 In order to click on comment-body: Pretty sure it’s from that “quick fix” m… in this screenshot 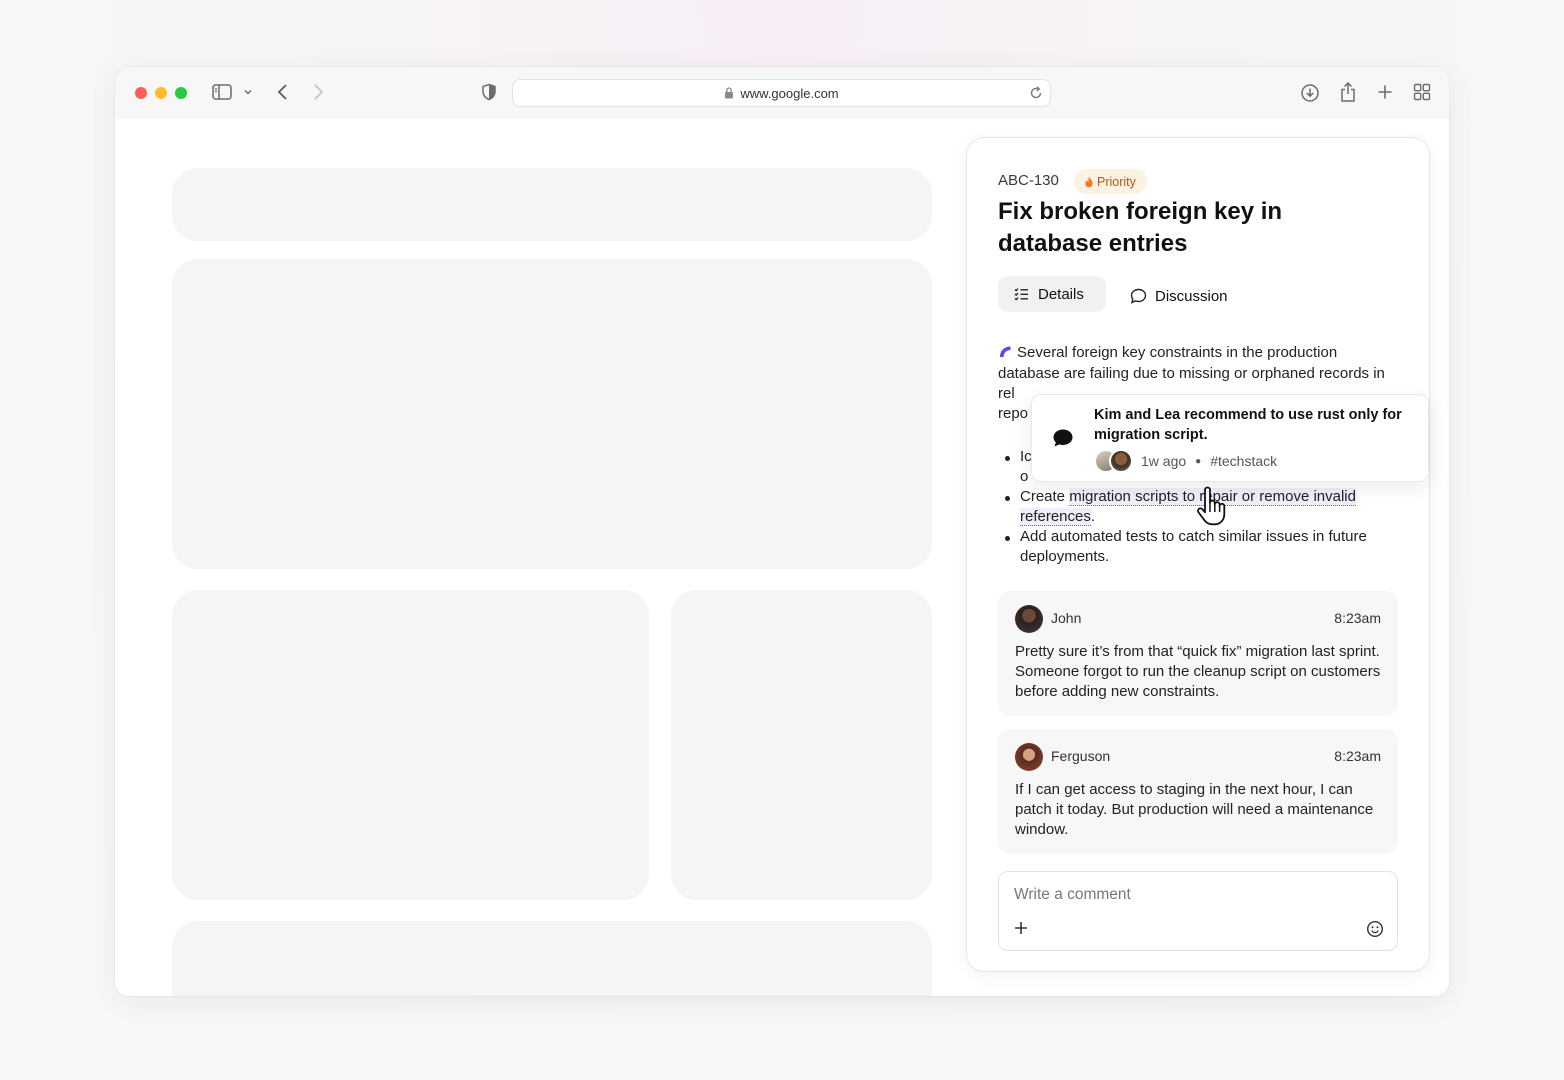, I will do `click(1198, 671)`.